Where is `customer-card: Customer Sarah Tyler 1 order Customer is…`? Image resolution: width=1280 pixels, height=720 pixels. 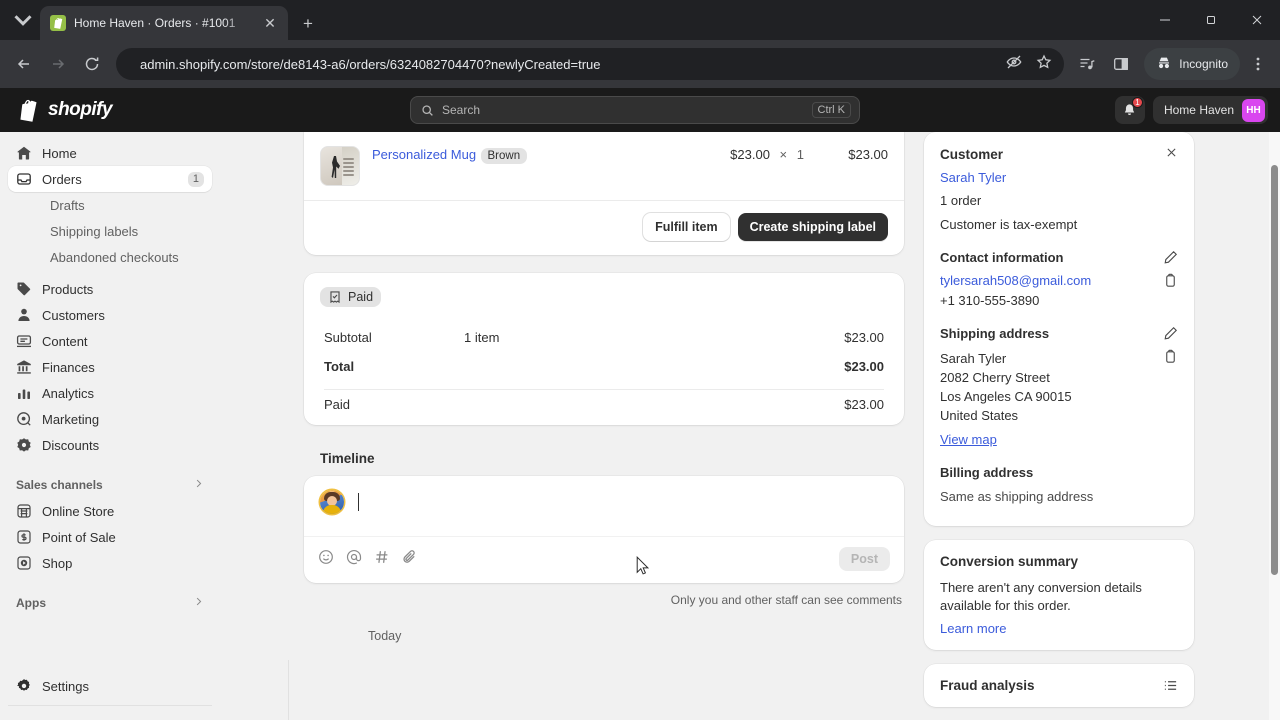 customer-card: Customer Sarah Tyler 1 order Customer is… is located at coordinates (1059, 329).